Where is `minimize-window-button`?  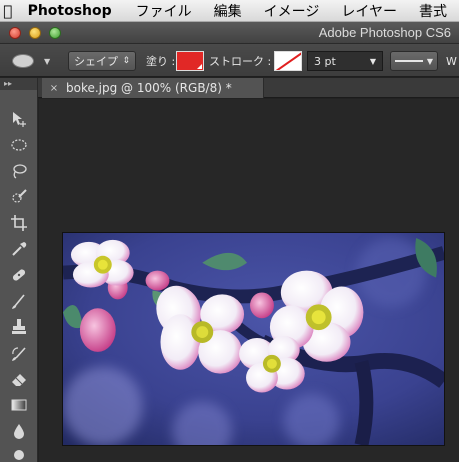
minimize-window-button is located at coordinates (35, 33).